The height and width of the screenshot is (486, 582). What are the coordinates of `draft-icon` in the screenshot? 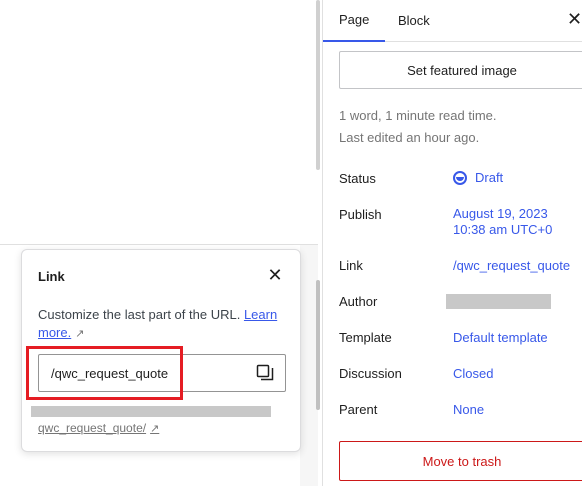 It's located at (460, 178).